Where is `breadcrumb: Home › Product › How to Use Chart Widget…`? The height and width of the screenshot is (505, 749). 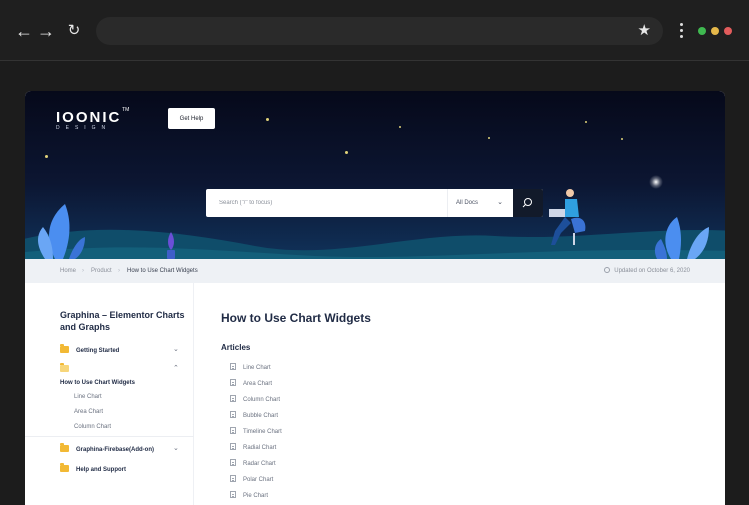
breadcrumb: Home › Product › How to Use Chart Widget… is located at coordinates (375, 271).